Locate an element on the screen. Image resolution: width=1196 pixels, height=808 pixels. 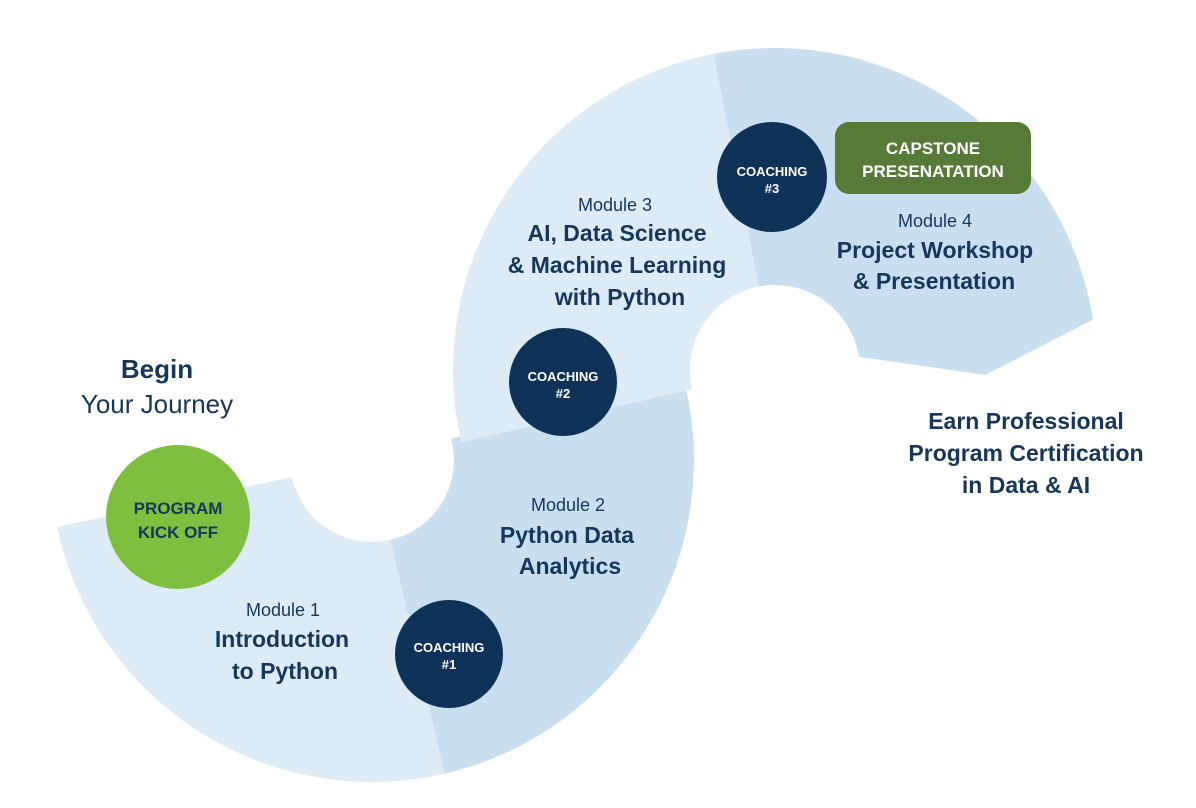
module-2-title-line1: Python Data is located at coordinates (567, 535).